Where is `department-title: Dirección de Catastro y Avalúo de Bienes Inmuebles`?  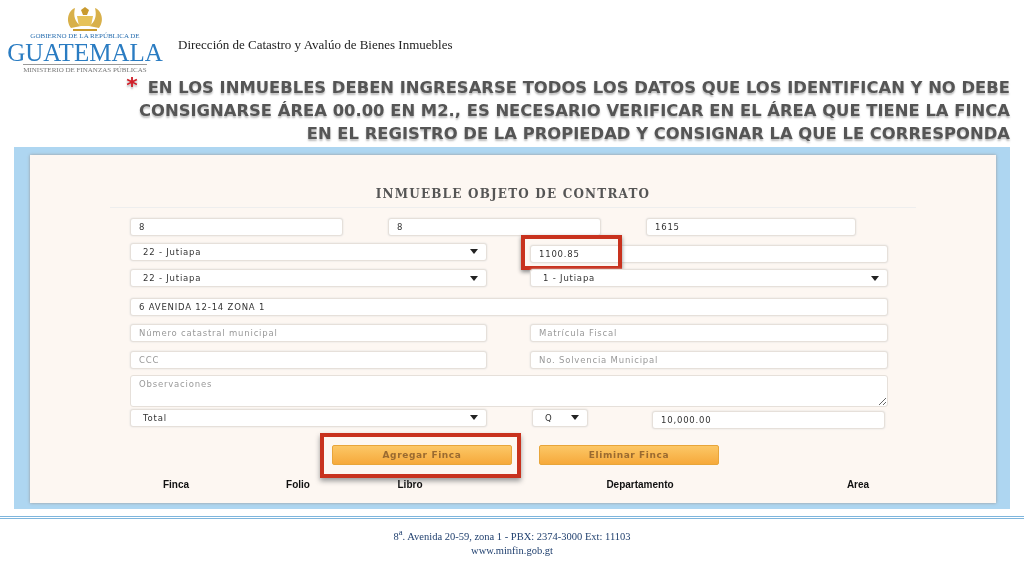 department-title: Dirección de Catastro y Avalúo de Bienes Inmuebles is located at coordinates (315, 45).